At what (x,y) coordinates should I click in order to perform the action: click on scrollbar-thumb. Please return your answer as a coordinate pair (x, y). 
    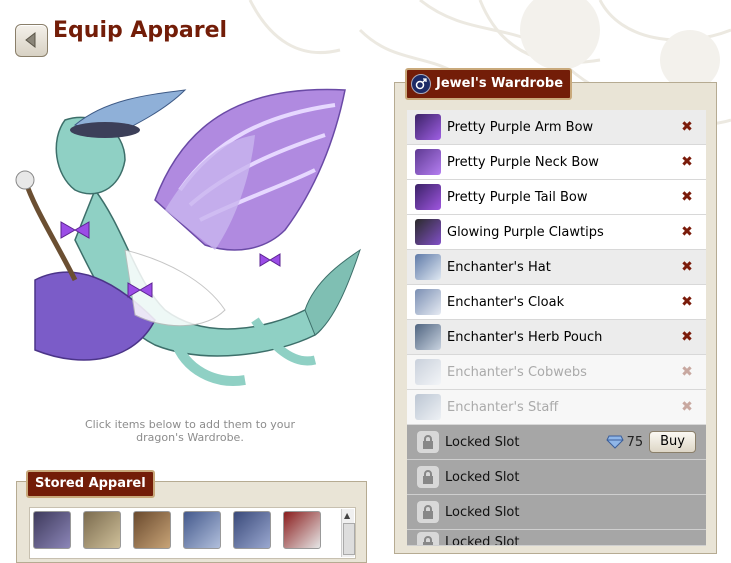
    Looking at the image, I should click on (349, 539).